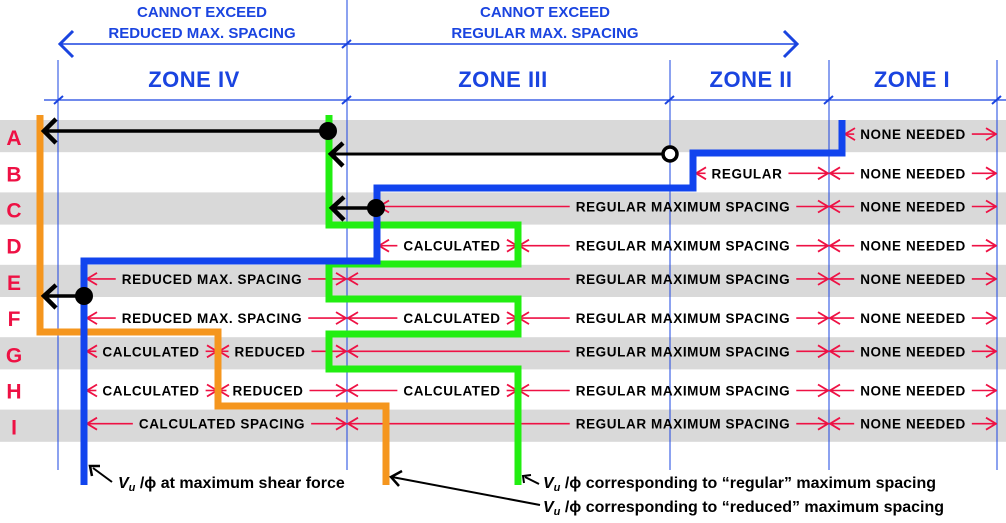 Image resolution: width=1006 pixels, height=523 pixels. I want to click on row-label: E, so click(14, 283).